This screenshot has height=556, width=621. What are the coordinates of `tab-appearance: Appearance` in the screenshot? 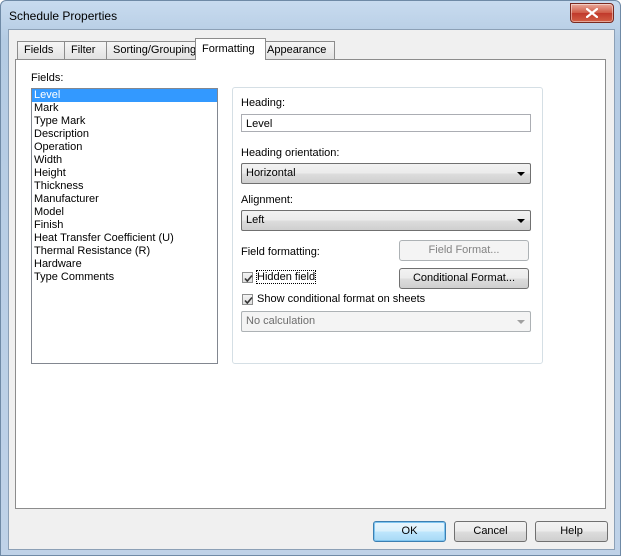 It's located at (297, 50).